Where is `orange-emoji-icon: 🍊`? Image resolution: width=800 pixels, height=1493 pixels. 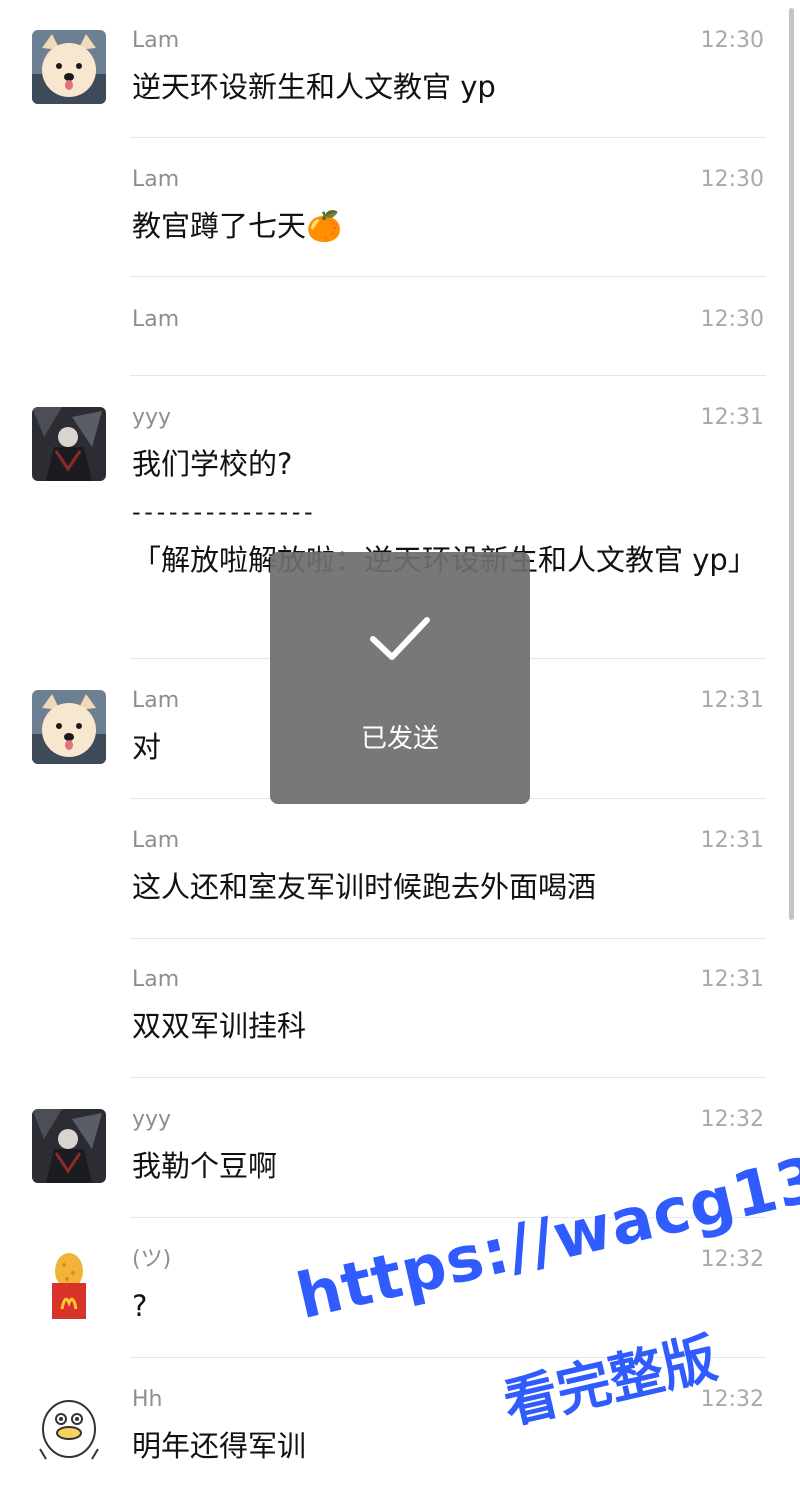
orange-emoji-icon: 🍊 is located at coordinates (324, 226).